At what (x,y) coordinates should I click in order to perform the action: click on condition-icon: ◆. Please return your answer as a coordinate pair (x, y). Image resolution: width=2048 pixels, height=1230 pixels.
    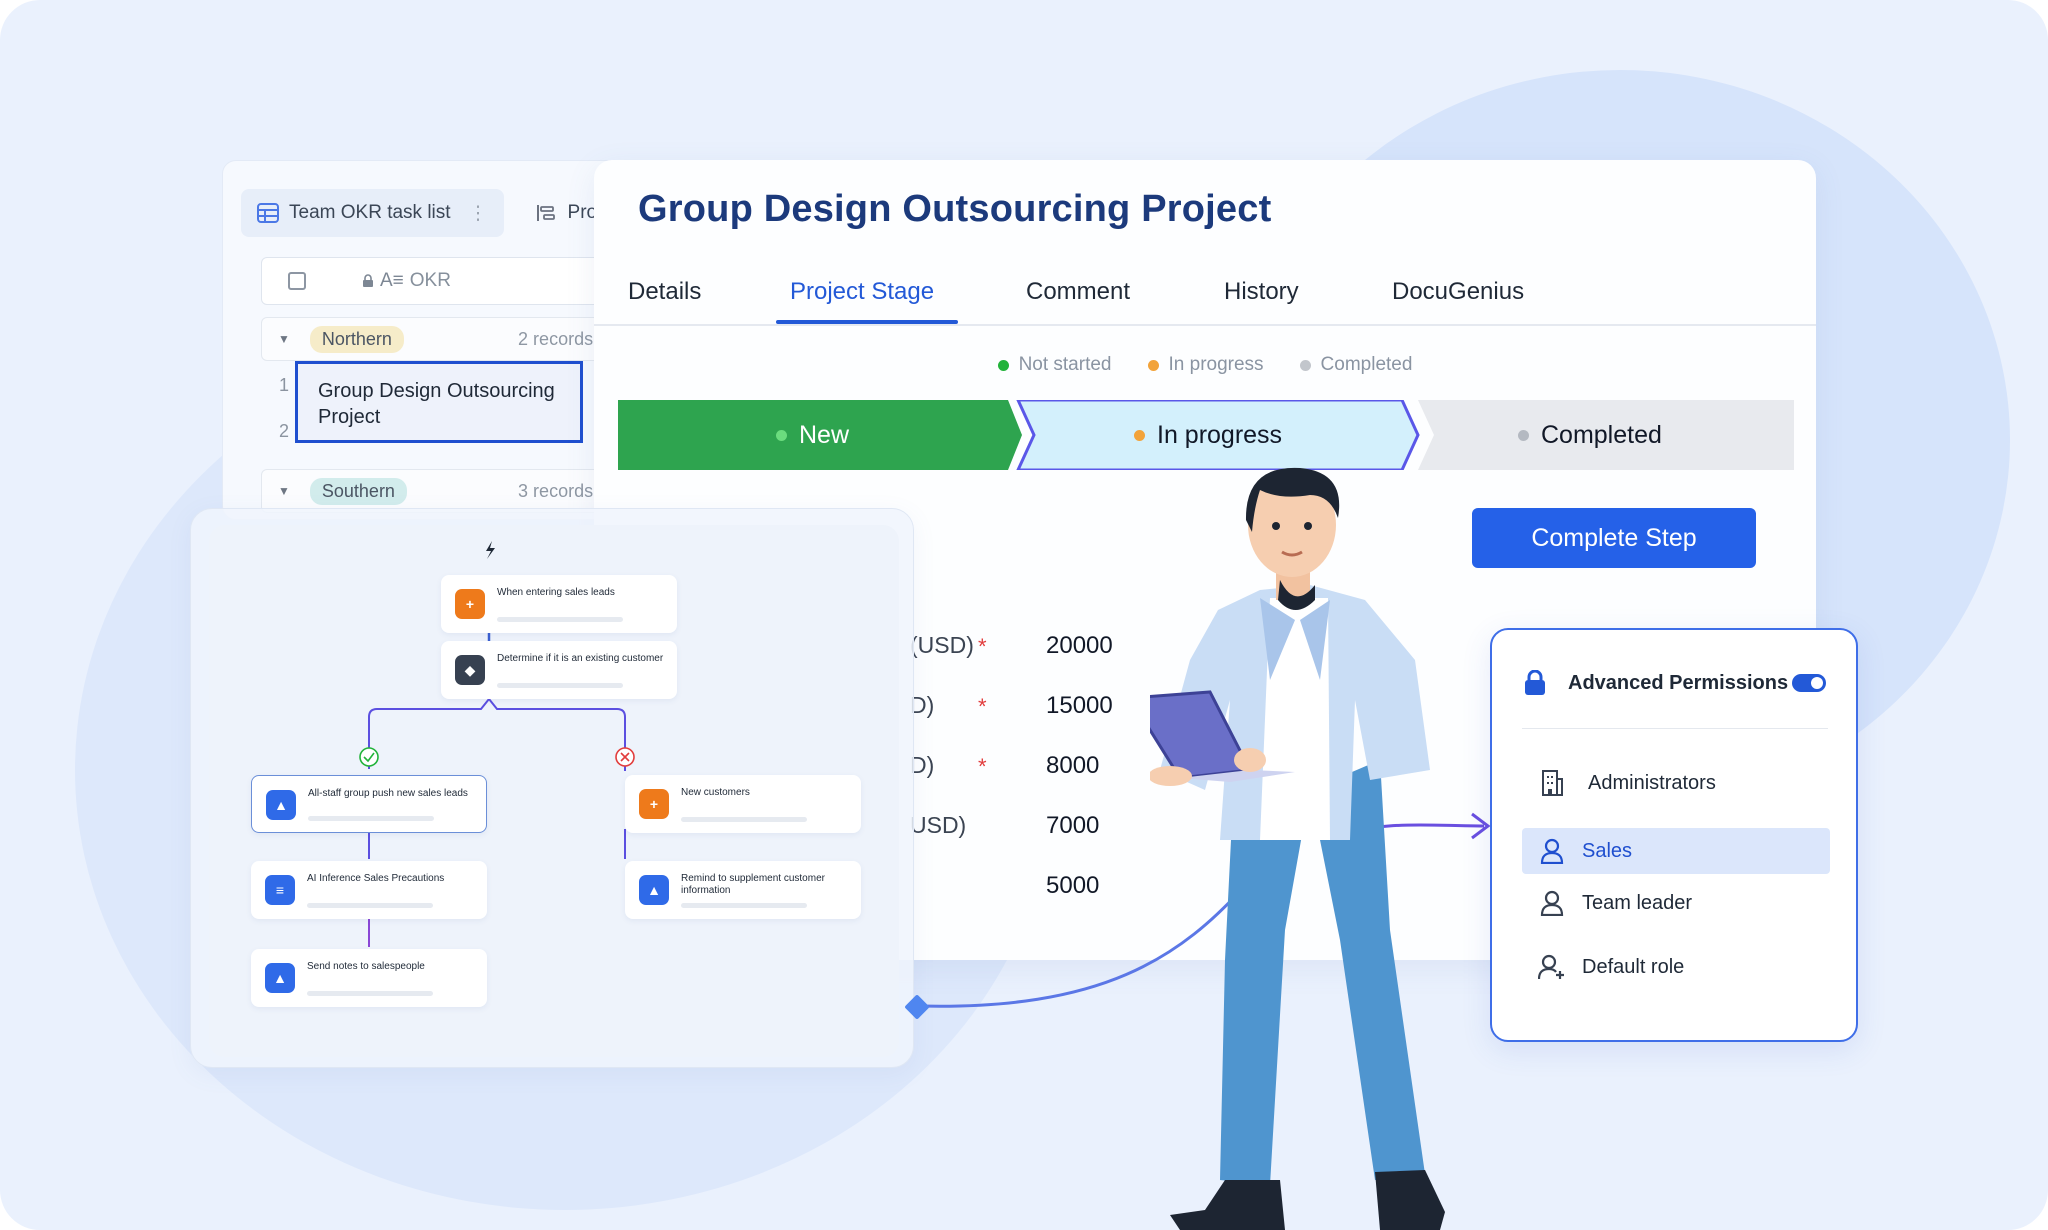
    Looking at the image, I should click on (470, 670).